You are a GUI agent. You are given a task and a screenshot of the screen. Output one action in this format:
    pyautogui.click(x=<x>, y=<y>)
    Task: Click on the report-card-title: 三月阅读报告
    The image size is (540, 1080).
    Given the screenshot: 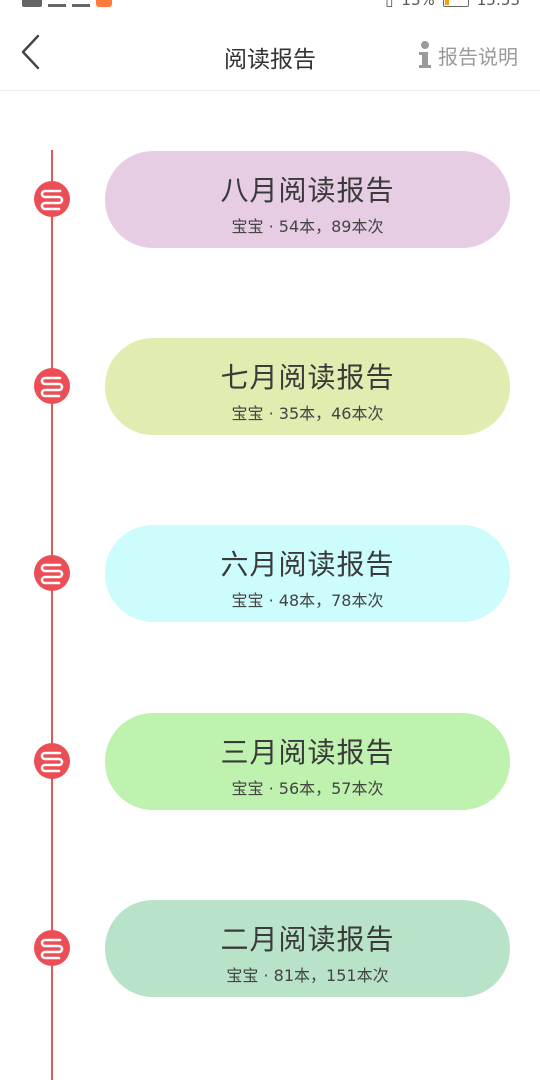 What is the action you would take?
    pyautogui.click(x=307, y=752)
    